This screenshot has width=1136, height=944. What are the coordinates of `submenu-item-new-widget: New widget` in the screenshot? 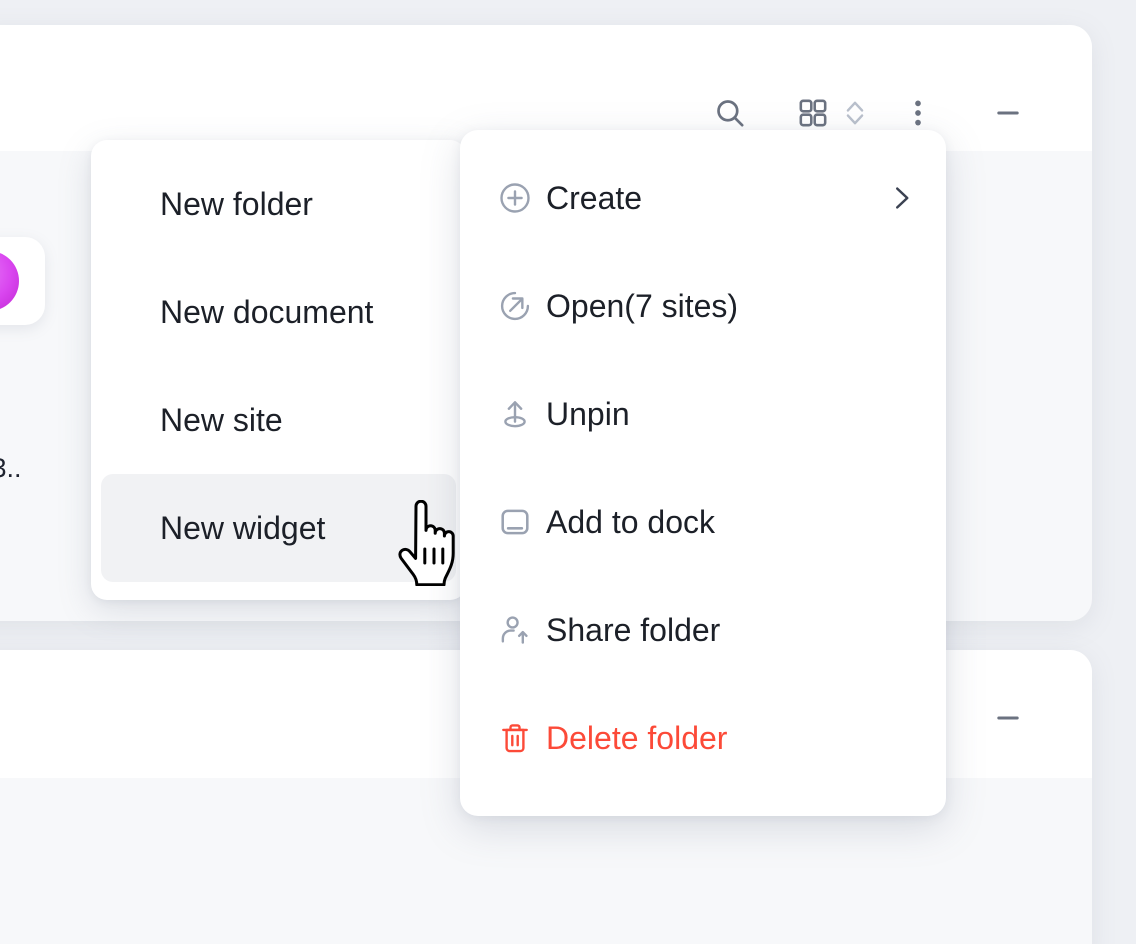 It's located at (278, 528).